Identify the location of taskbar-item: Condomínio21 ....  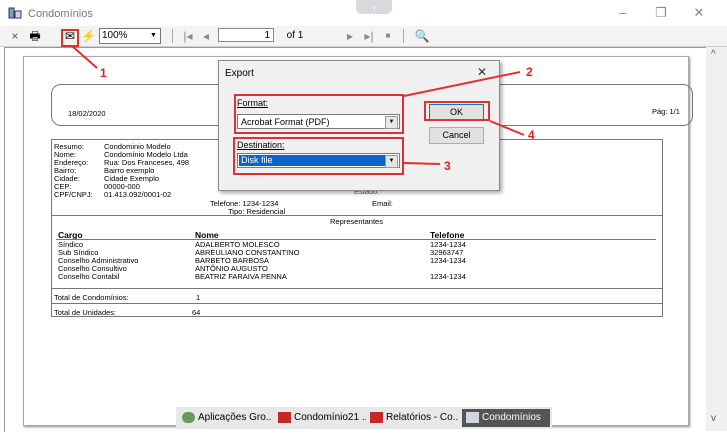
(322, 418).